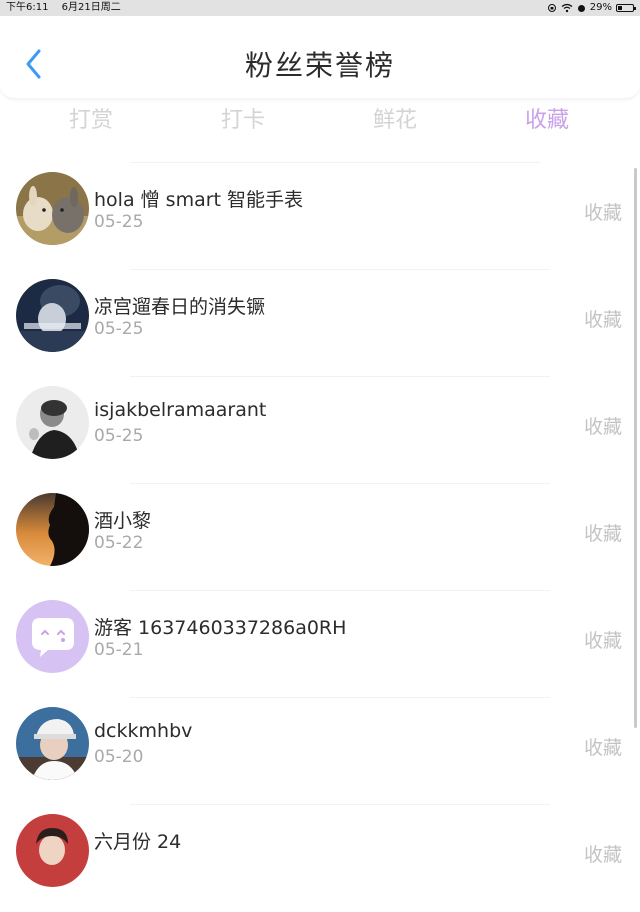 This screenshot has height=912, width=640. Describe the element at coordinates (320, 858) in the screenshot. I see `list-item: 六月份 24 收藏` at that location.